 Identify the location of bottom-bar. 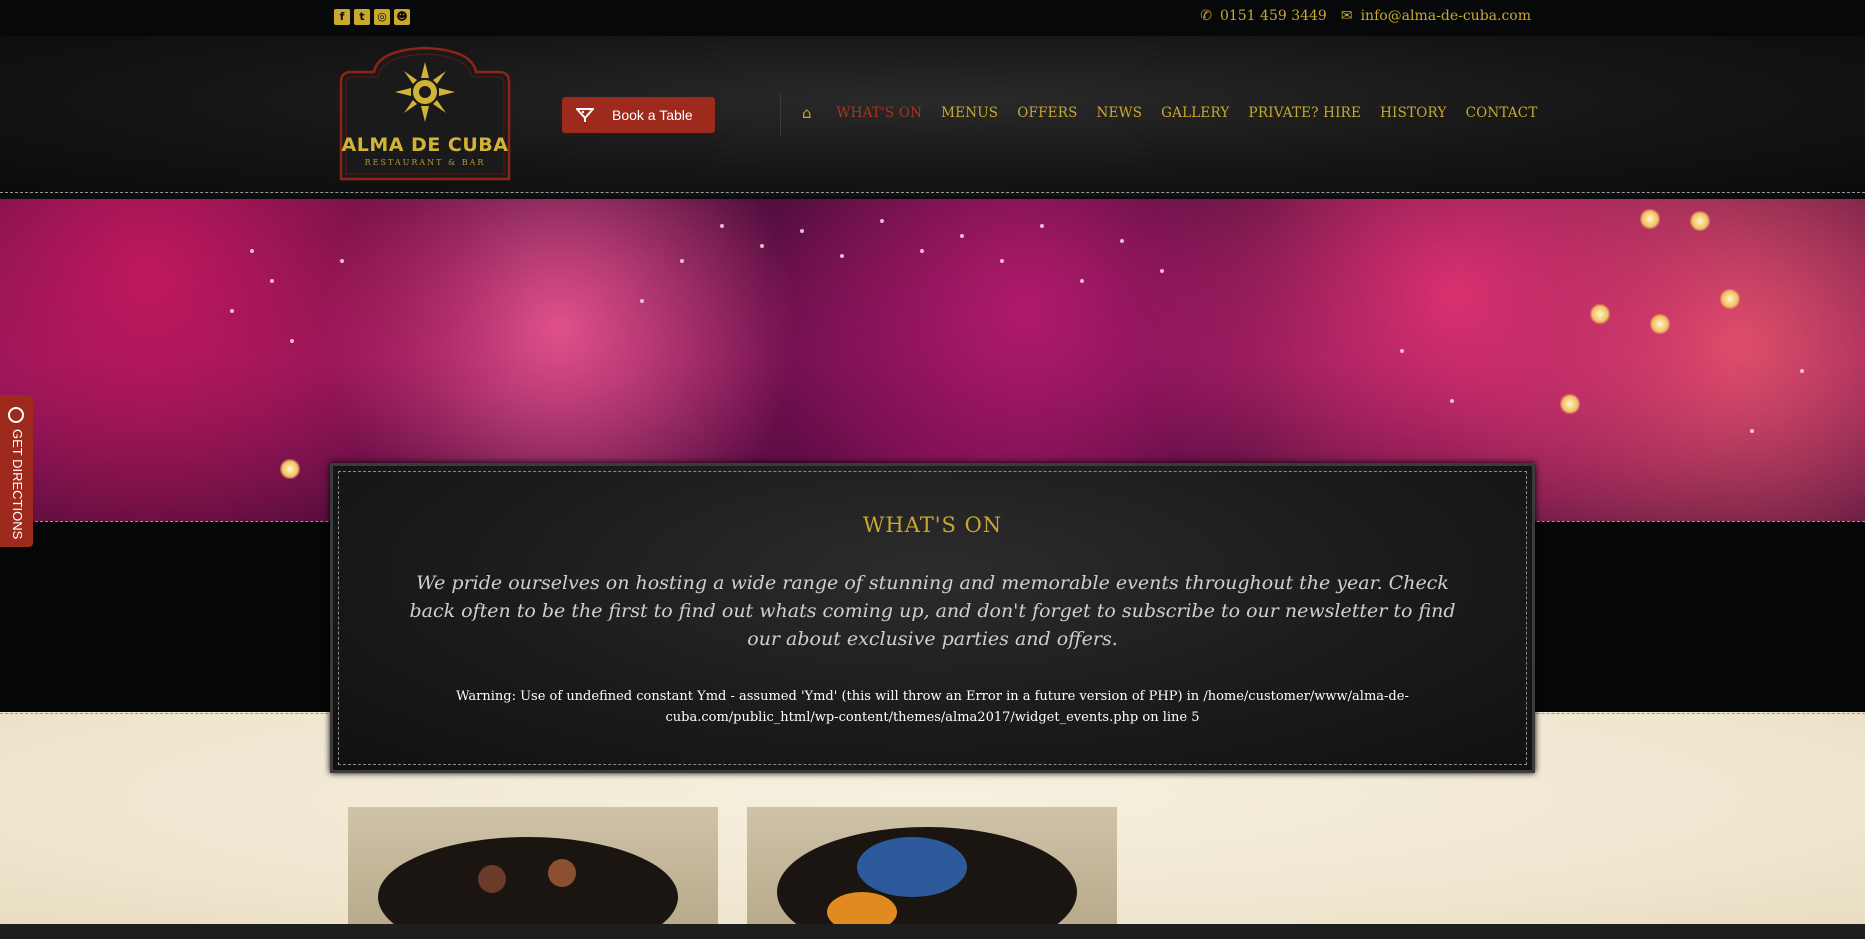
(932, 931).